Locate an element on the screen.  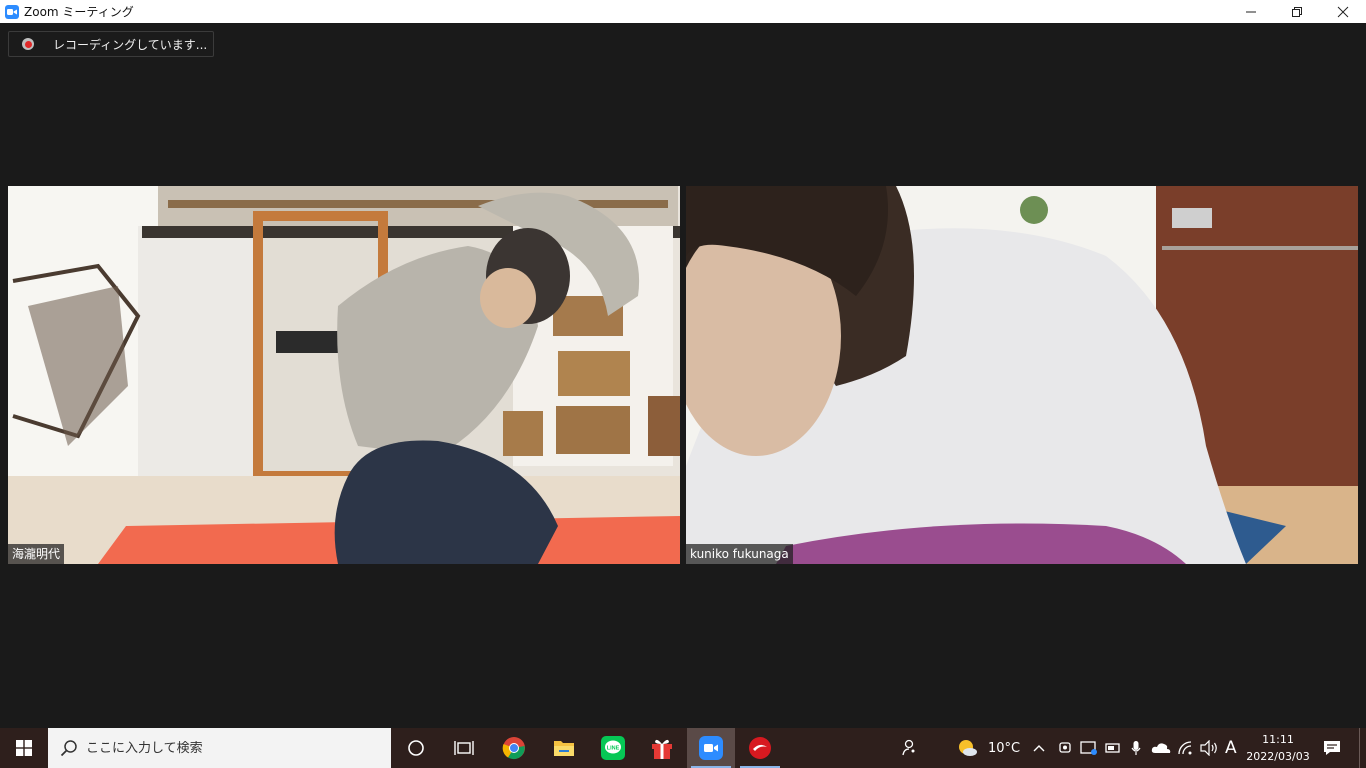
battery-button is located at coordinates (1113, 748).